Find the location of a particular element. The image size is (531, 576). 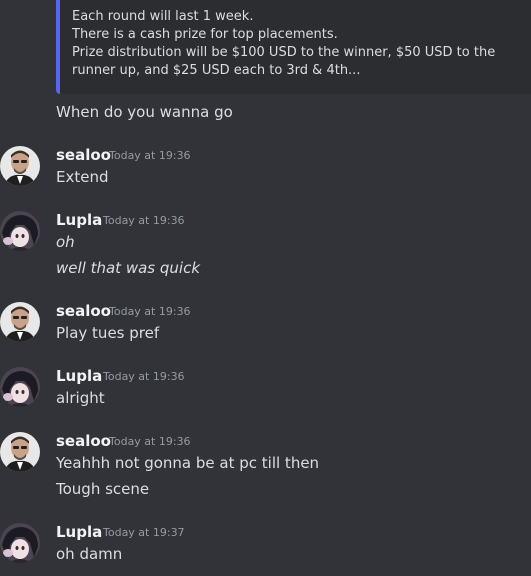

message-text: alright is located at coordinates (80, 398).